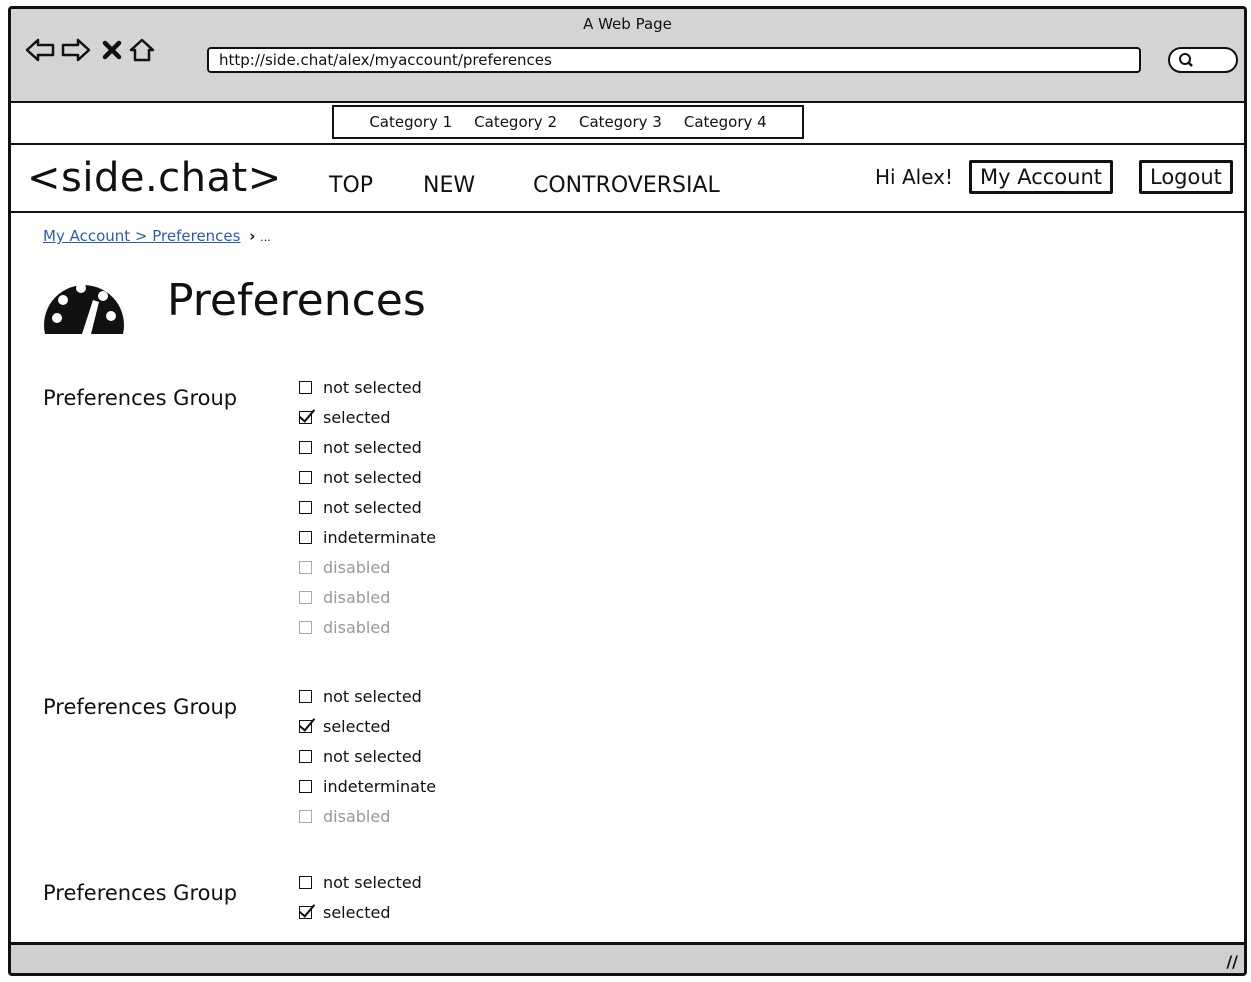 This screenshot has width=1251, height=982. Describe the element at coordinates (76, 50) in the screenshot. I see `forward-arrow-icon` at that location.